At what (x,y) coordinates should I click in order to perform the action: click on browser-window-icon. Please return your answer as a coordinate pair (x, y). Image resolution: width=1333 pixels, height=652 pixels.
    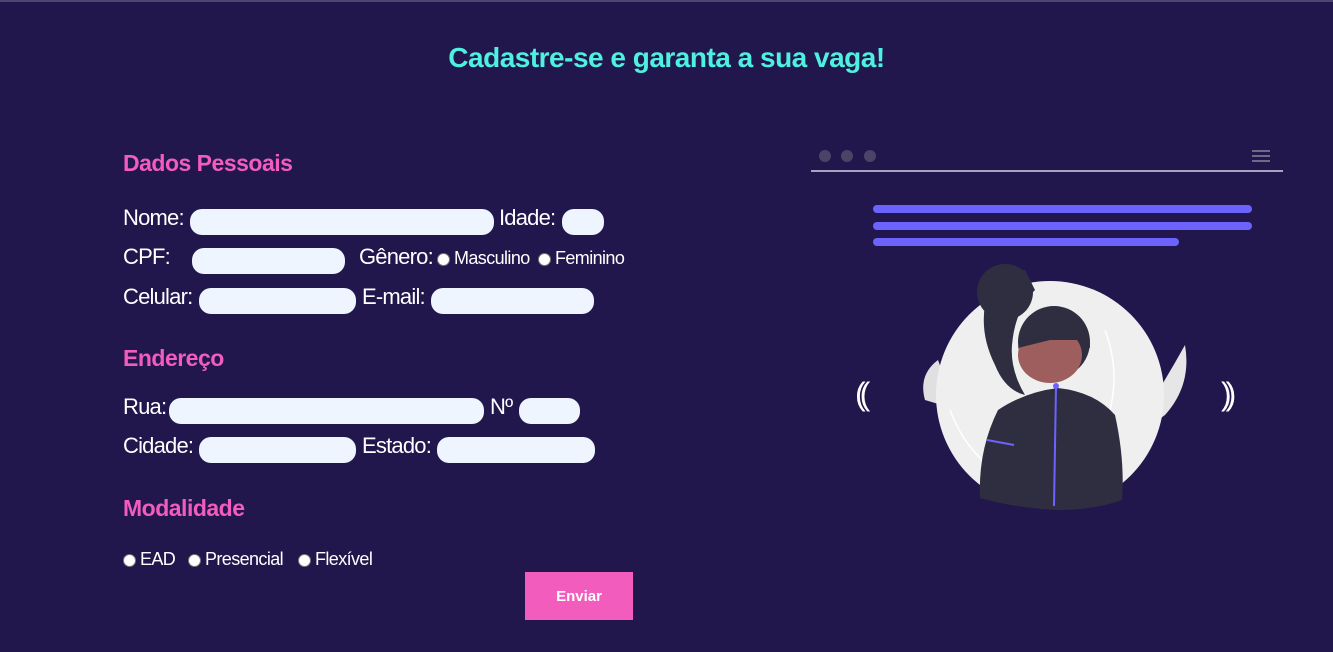
    Looking at the image, I should click on (1047, 161).